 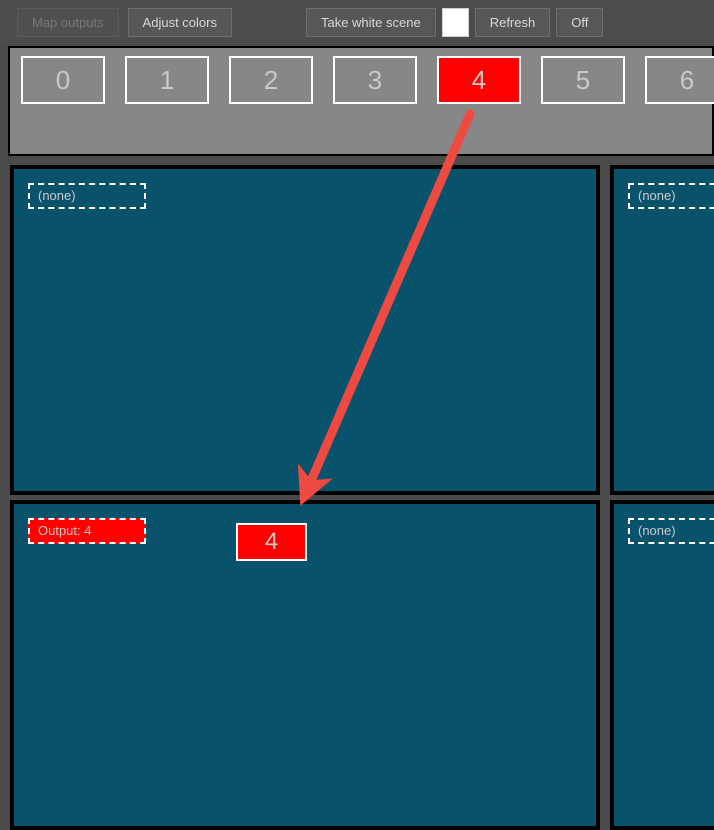 I want to click on adjust-colors-button: Adjust colors, so click(x=179, y=22).